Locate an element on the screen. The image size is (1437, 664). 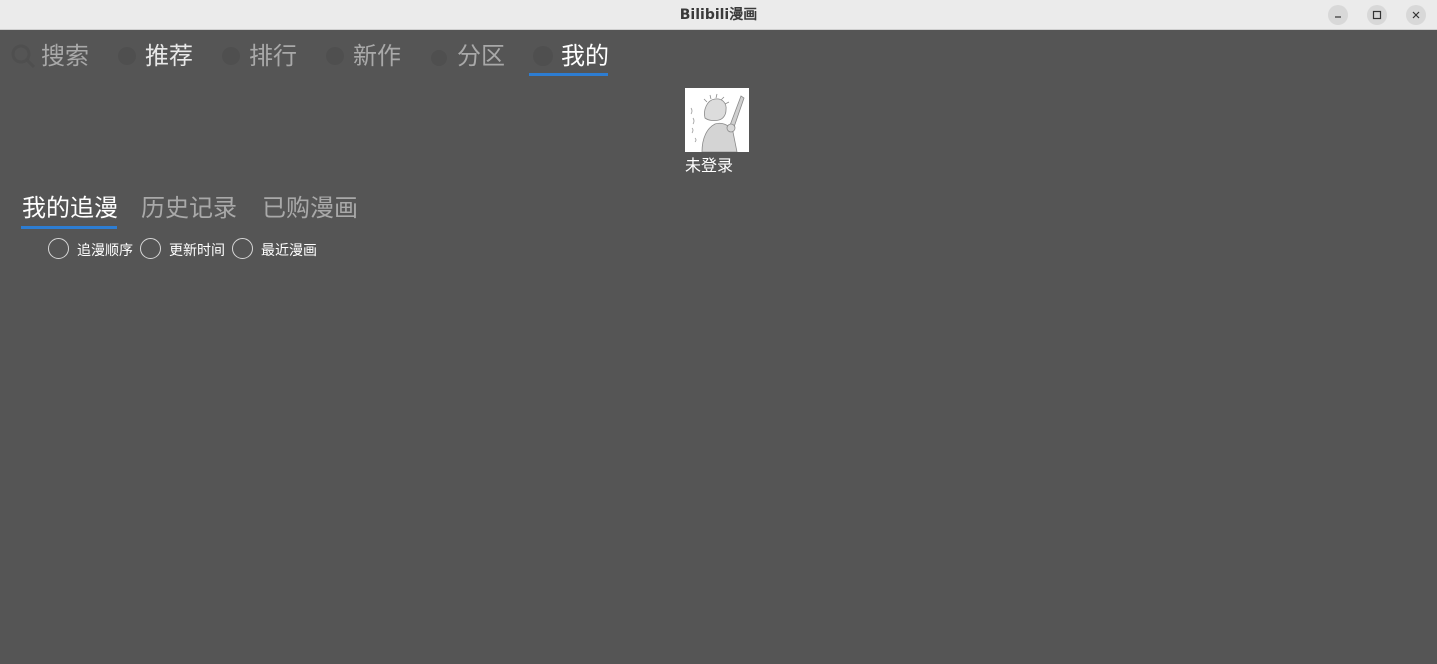
tab-search: 搜索 is located at coordinates (53, 56).